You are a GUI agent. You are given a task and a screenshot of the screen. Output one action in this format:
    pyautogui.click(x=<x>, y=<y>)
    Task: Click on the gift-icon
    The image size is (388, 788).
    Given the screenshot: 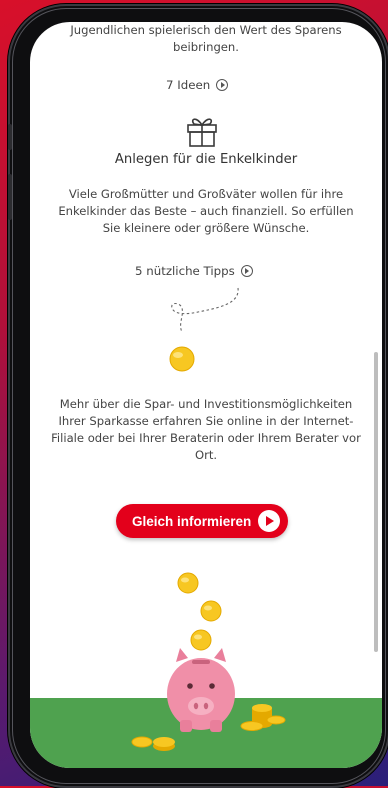 What is the action you would take?
    pyautogui.click(x=202, y=132)
    